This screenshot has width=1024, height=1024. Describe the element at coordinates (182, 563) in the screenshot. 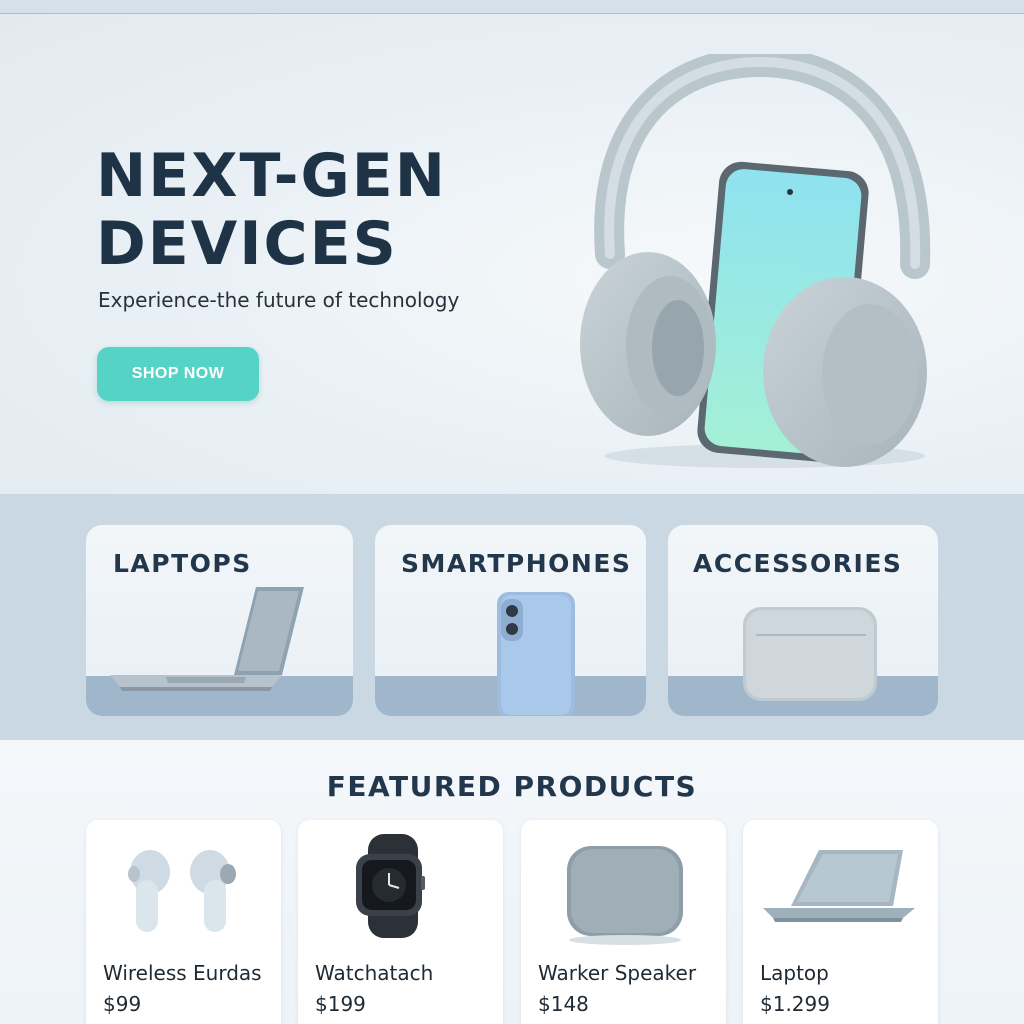

I see `category-label-laptops: LAPTOPS` at that location.